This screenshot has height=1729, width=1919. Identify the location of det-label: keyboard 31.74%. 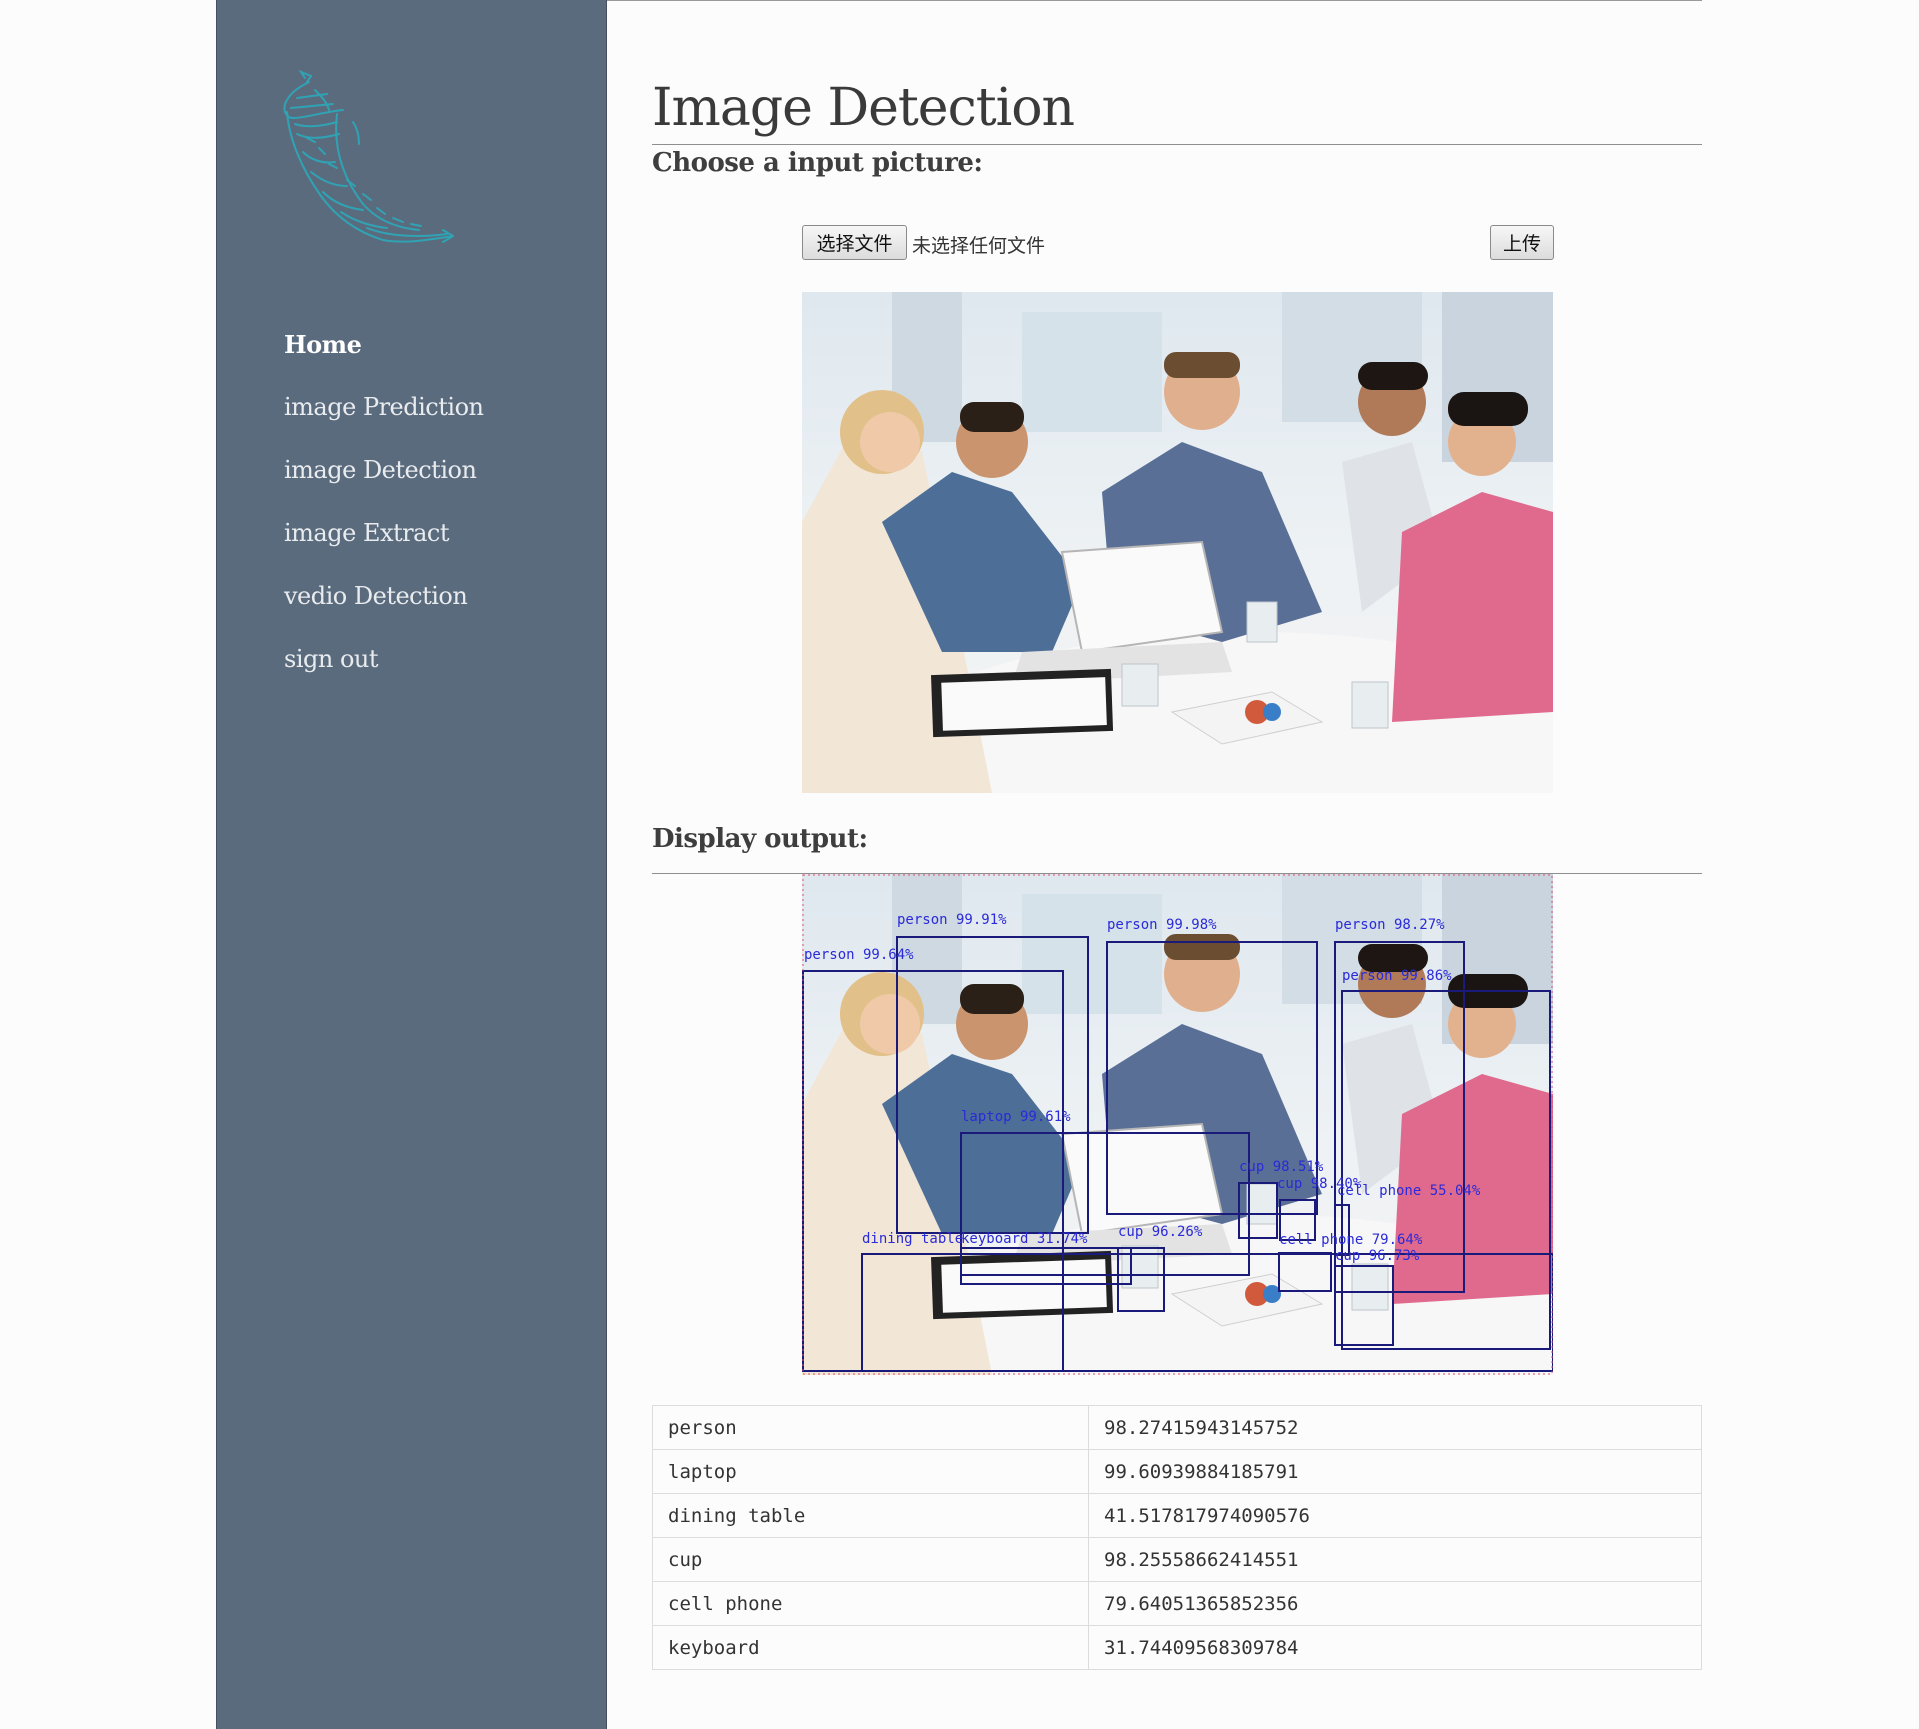
(1024, 1239).